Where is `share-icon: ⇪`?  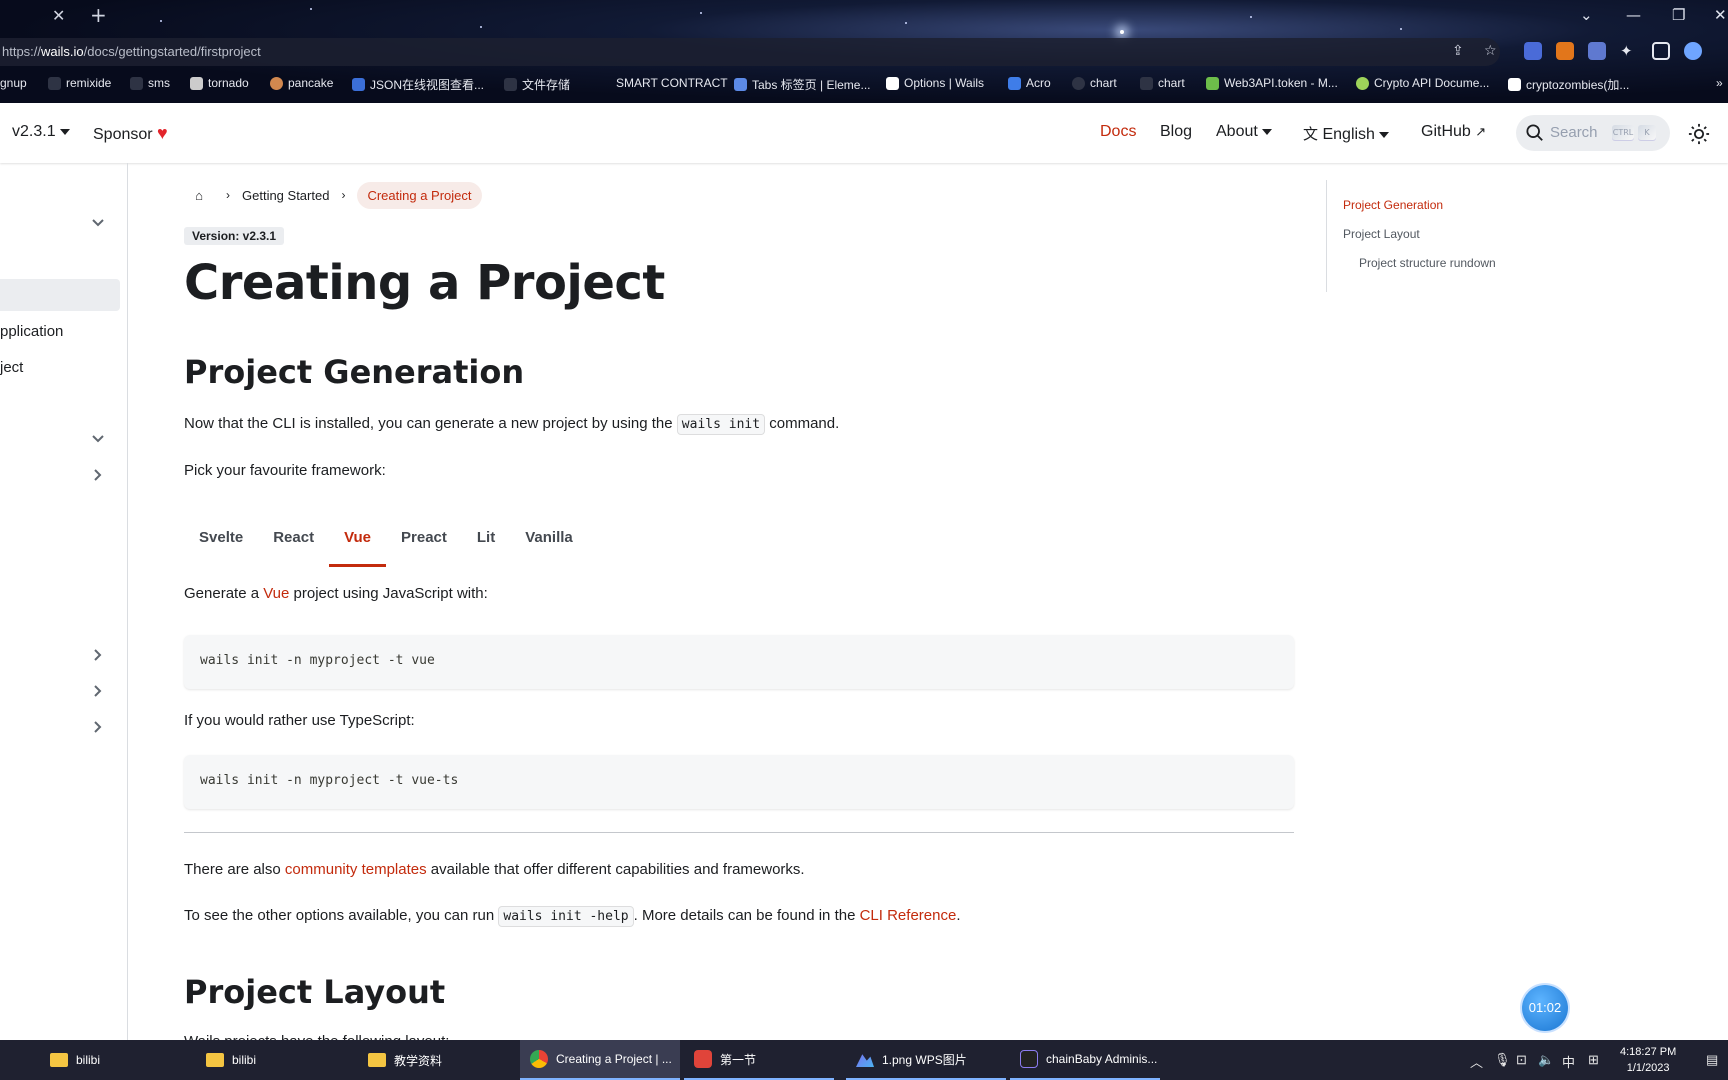 share-icon: ⇪ is located at coordinates (1458, 51).